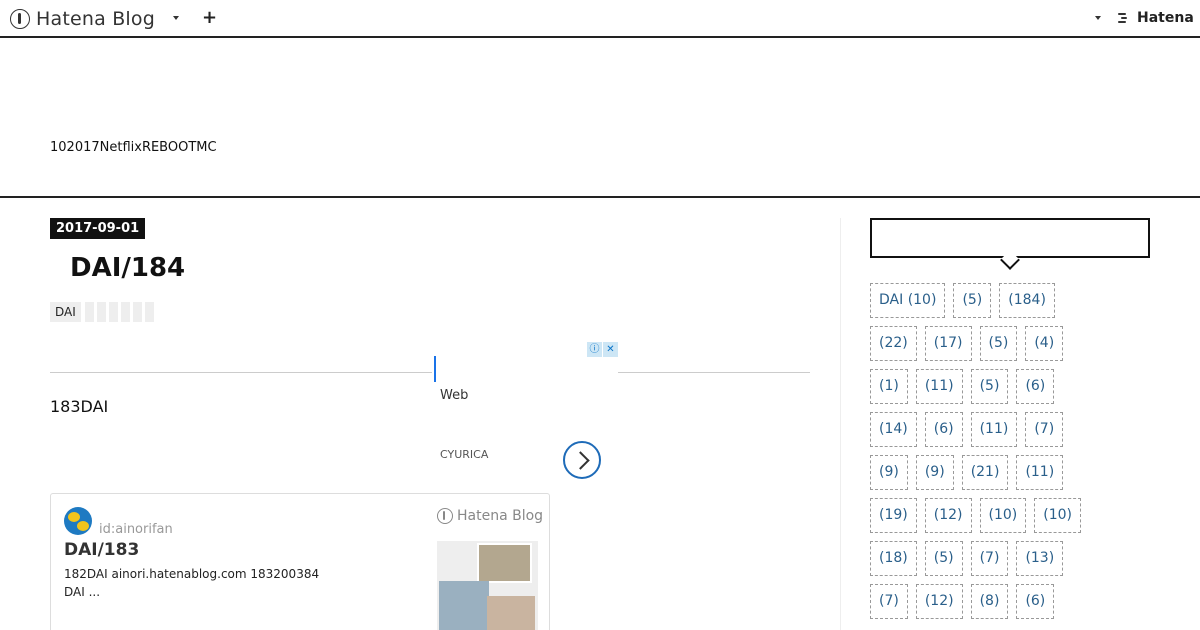 Image resolution: width=1200 pixels, height=630 pixels. I want to click on sidebar-category-heading, so click(1010, 238).